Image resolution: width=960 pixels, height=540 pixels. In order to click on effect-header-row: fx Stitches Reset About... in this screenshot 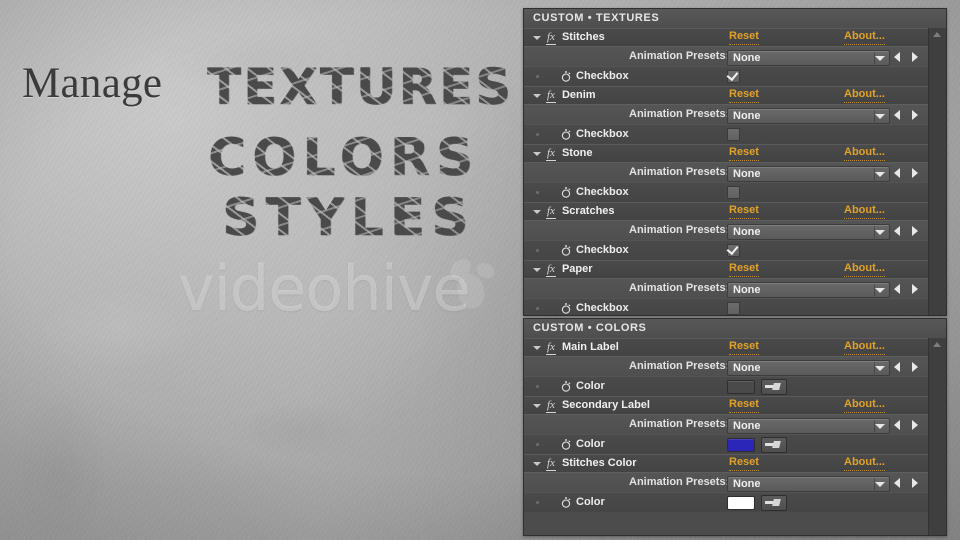, I will do `click(726, 37)`.